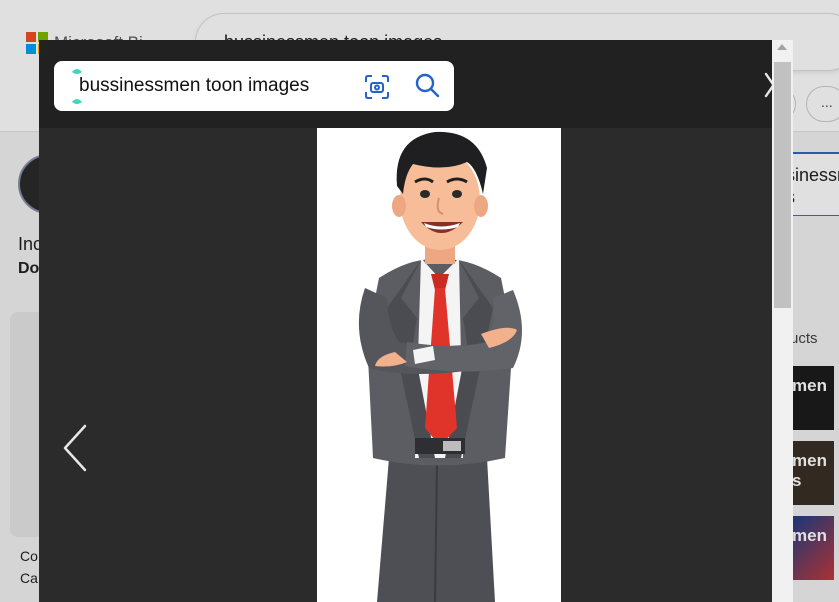 The height and width of the screenshot is (602, 839). Describe the element at coordinates (782, 321) in the screenshot. I see `viewer-scrollbar` at that location.